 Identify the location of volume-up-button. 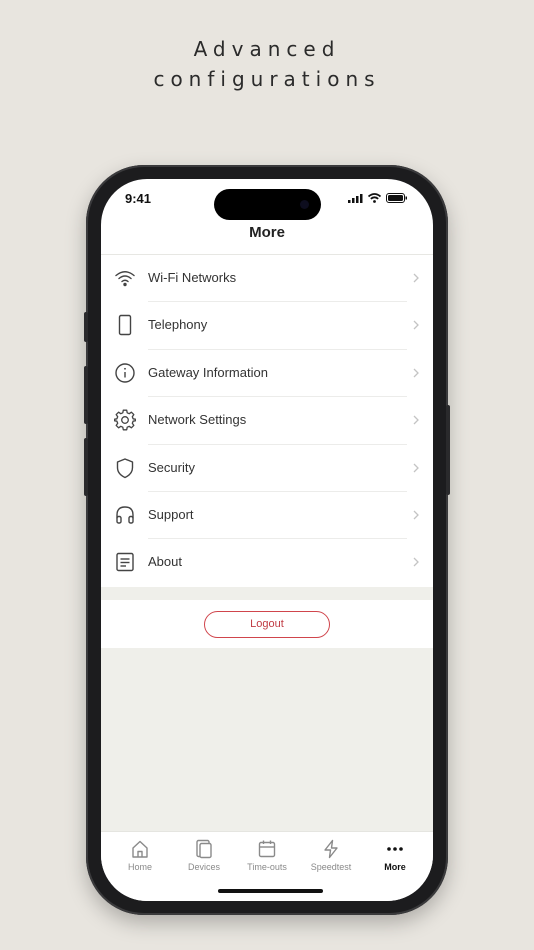
(86, 395).